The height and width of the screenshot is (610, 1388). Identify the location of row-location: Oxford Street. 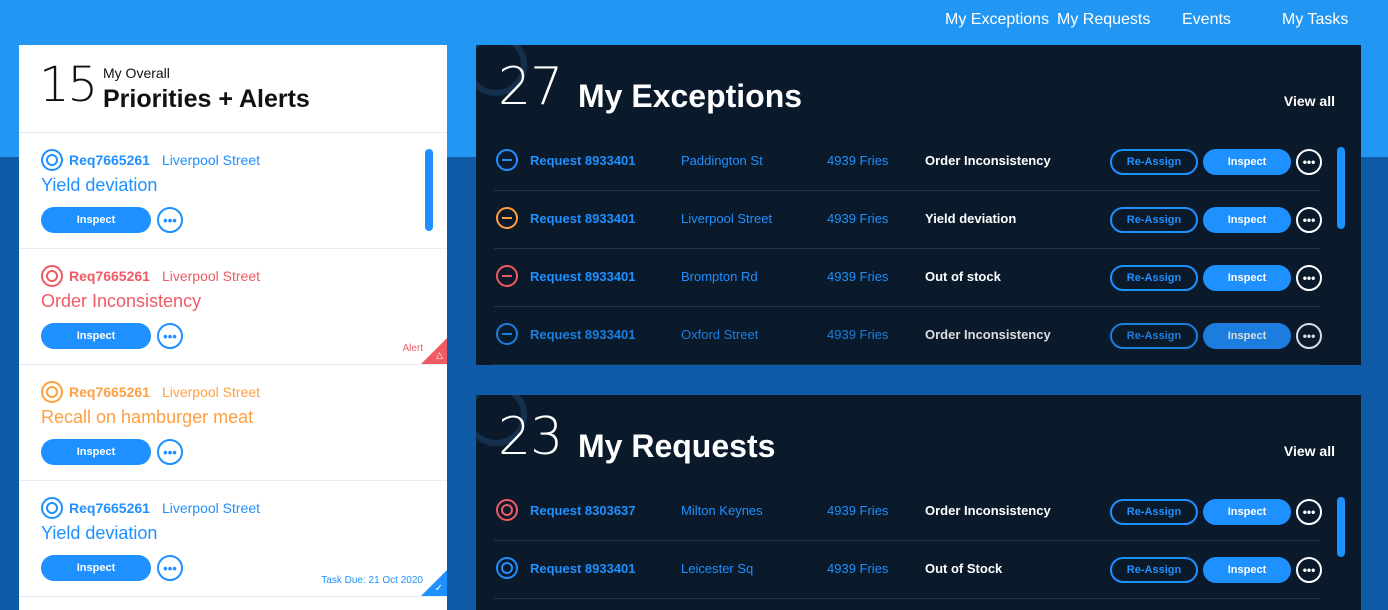
(720, 334).